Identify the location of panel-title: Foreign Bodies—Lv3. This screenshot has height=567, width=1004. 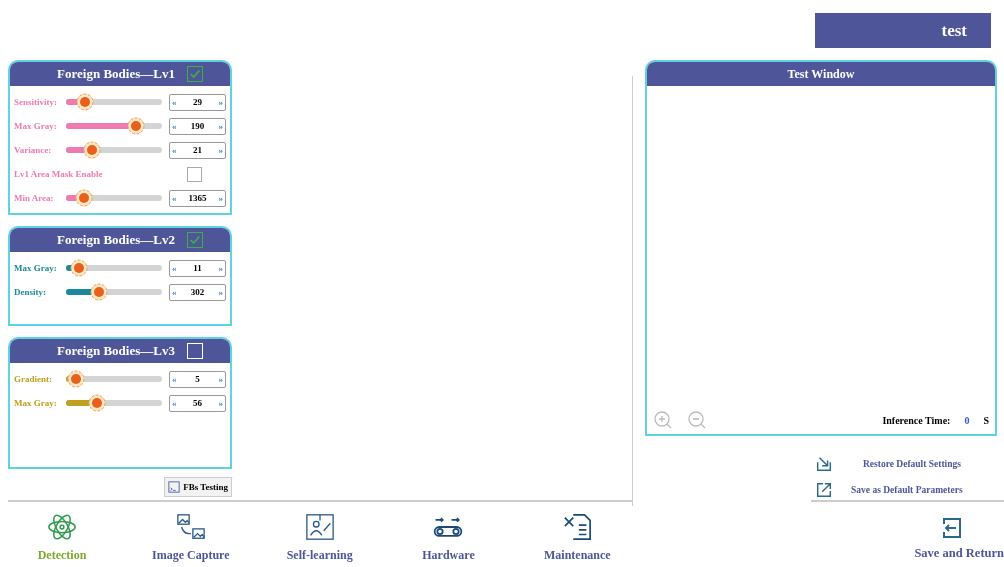
(116, 351).